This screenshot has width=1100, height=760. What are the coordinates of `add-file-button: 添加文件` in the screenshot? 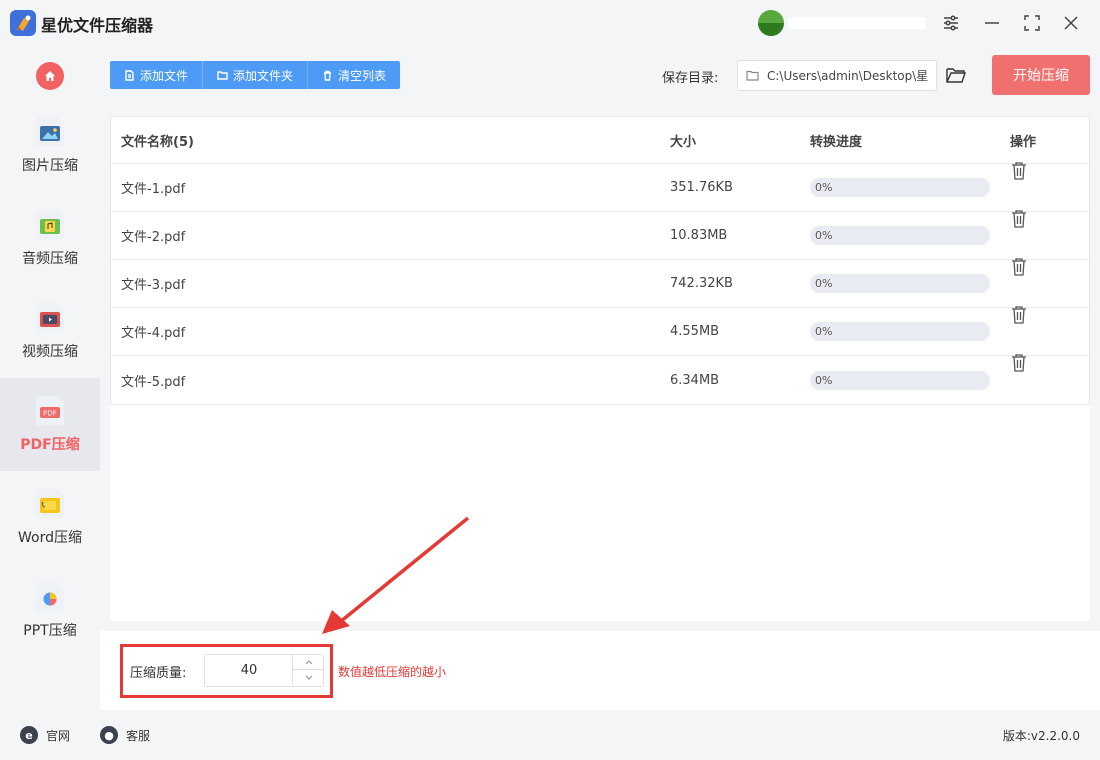 It's located at (157, 75).